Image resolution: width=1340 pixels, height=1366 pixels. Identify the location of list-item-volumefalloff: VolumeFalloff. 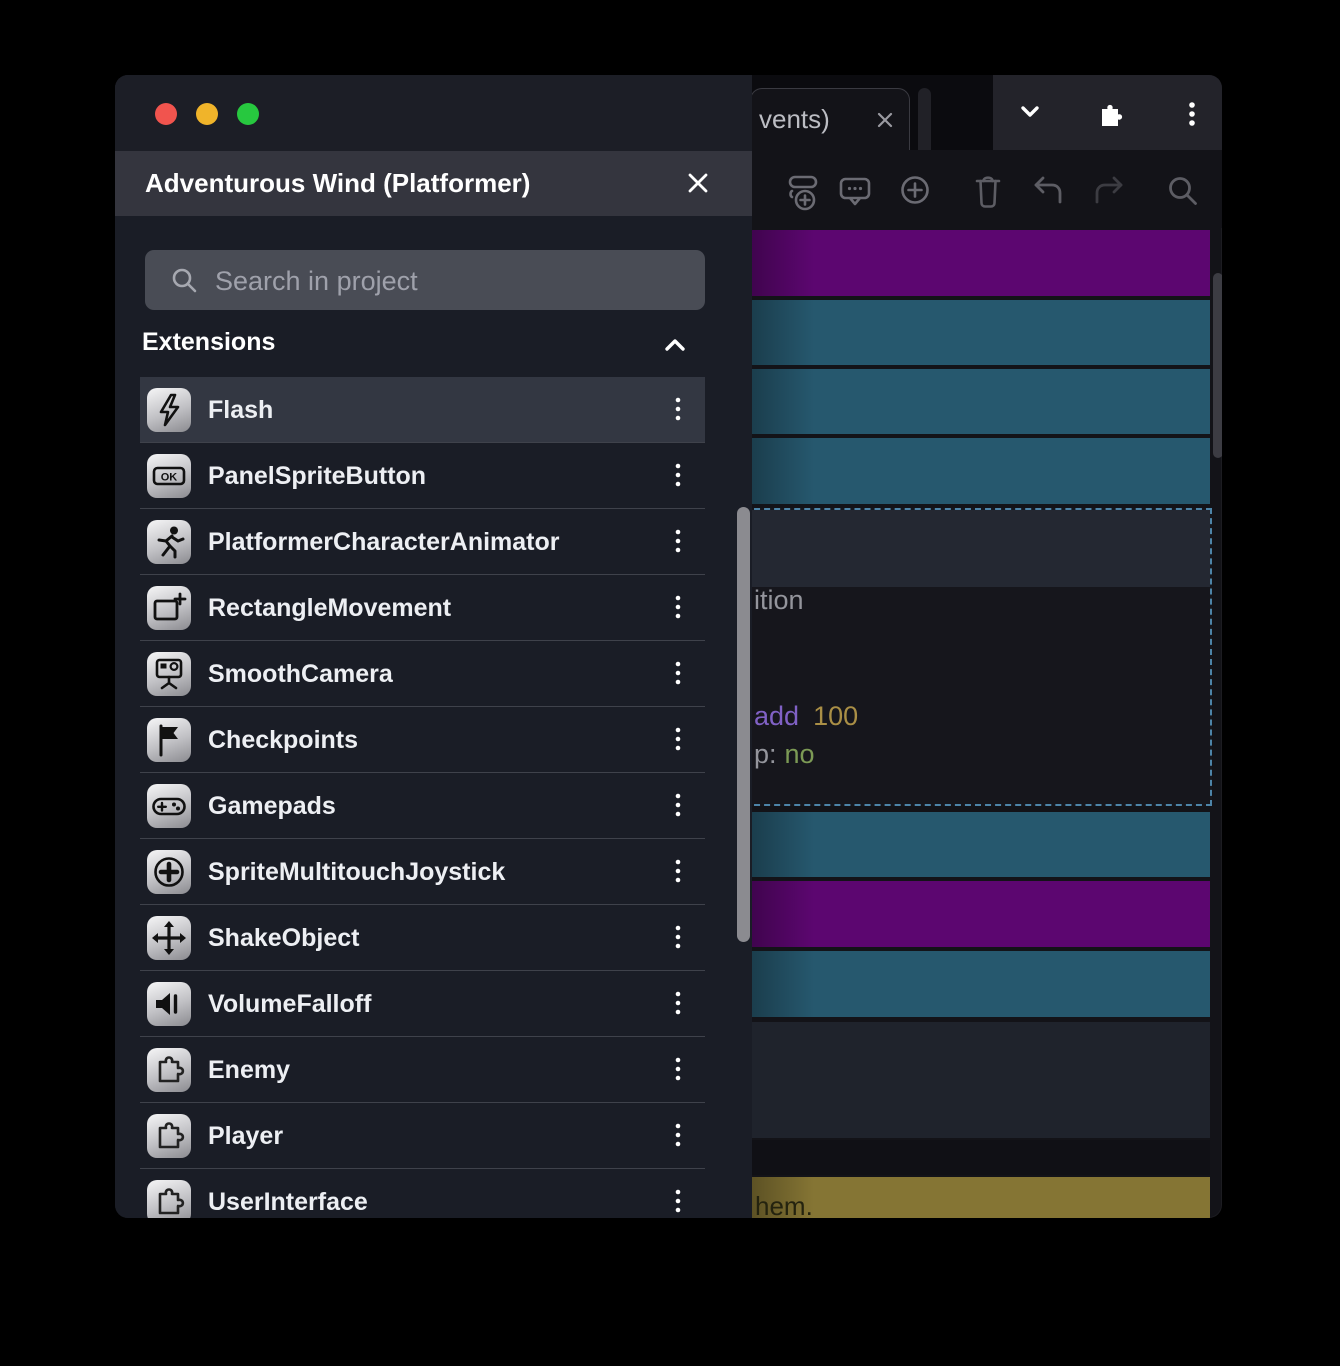
(422, 1004).